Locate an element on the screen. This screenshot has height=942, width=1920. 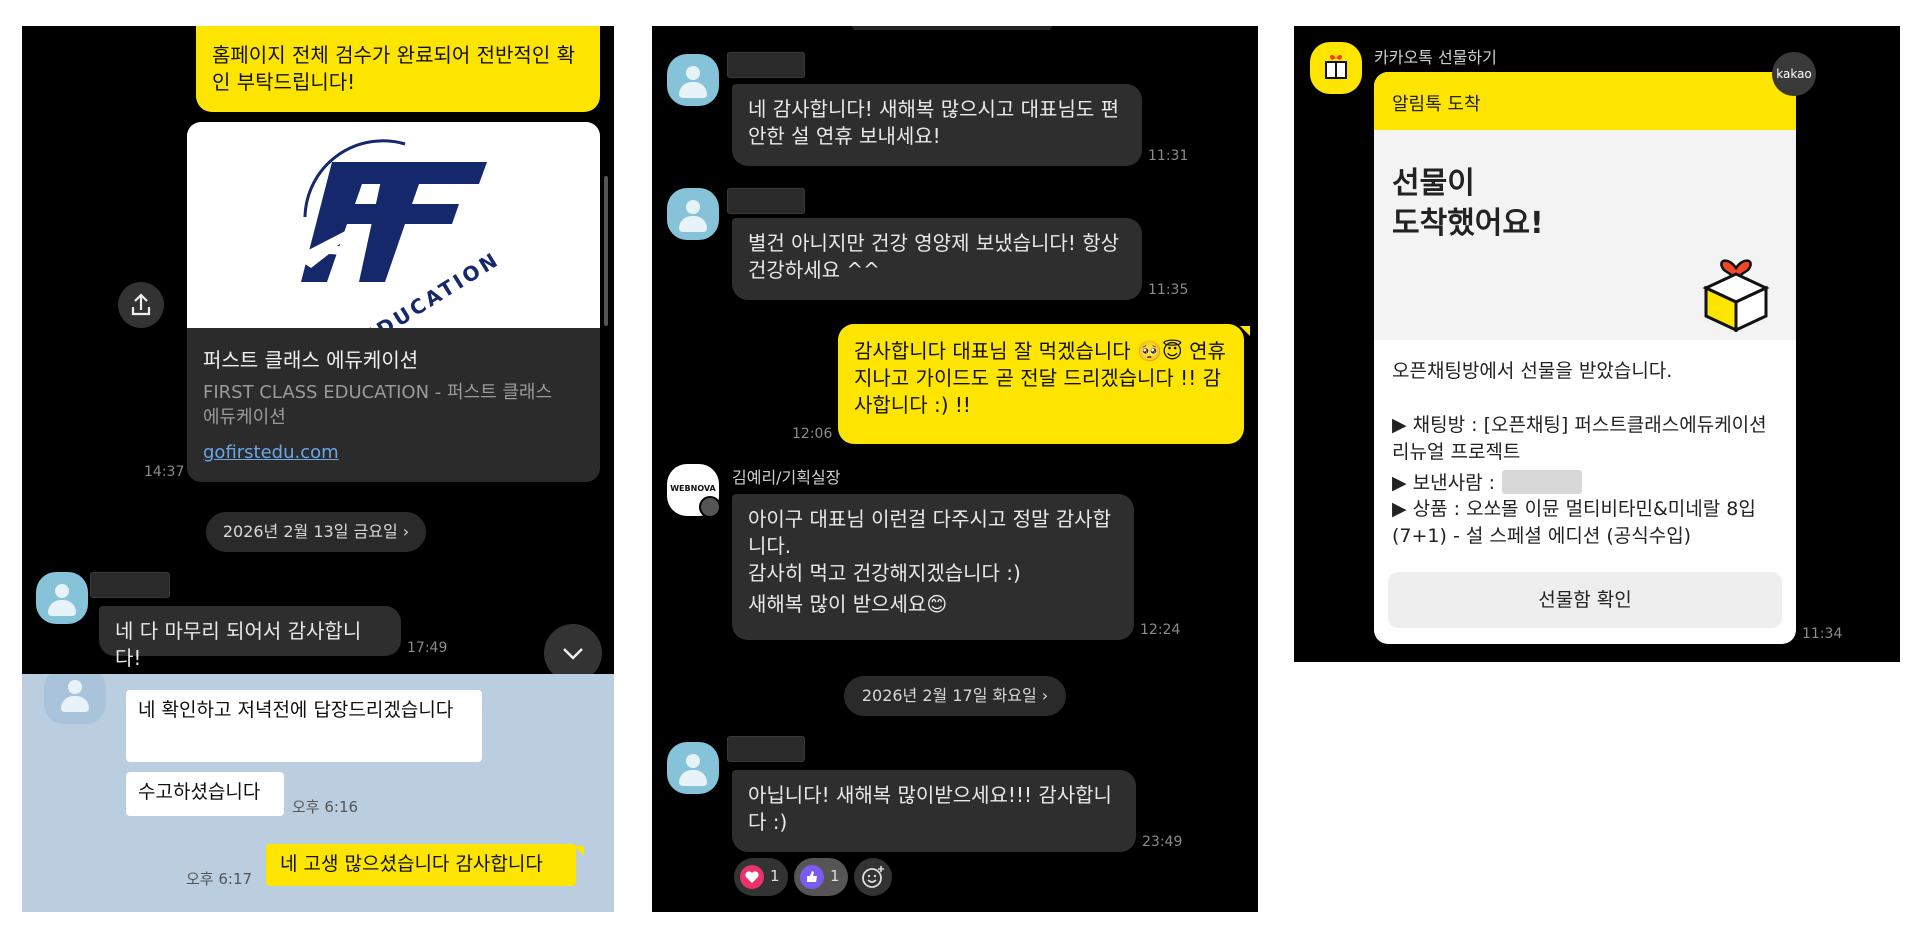
kakao-badge-text: kakao is located at coordinates (1794, 74).